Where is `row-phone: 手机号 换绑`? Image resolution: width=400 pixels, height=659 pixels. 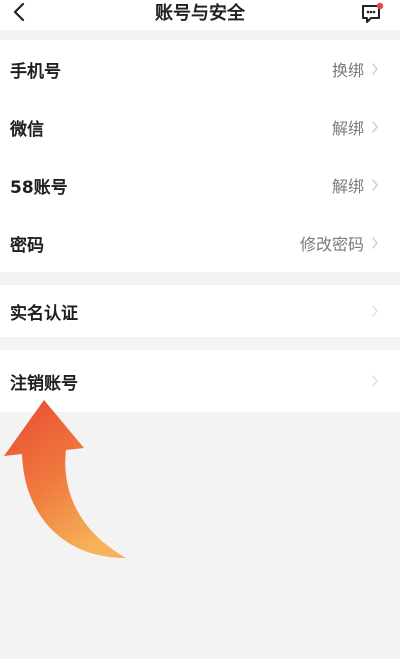
row-phone: 手机号 换绑 is located at coordinates (200, 69).